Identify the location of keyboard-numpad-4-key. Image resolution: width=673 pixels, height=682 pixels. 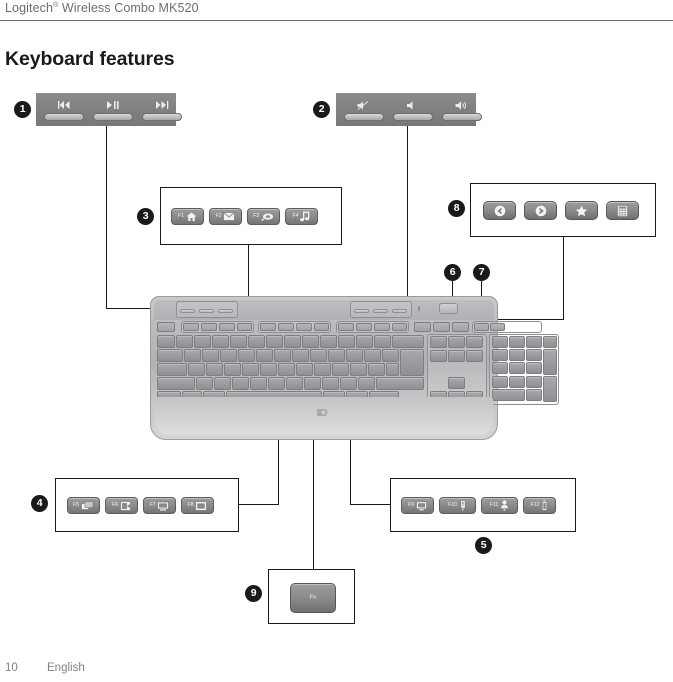
(500, 368).